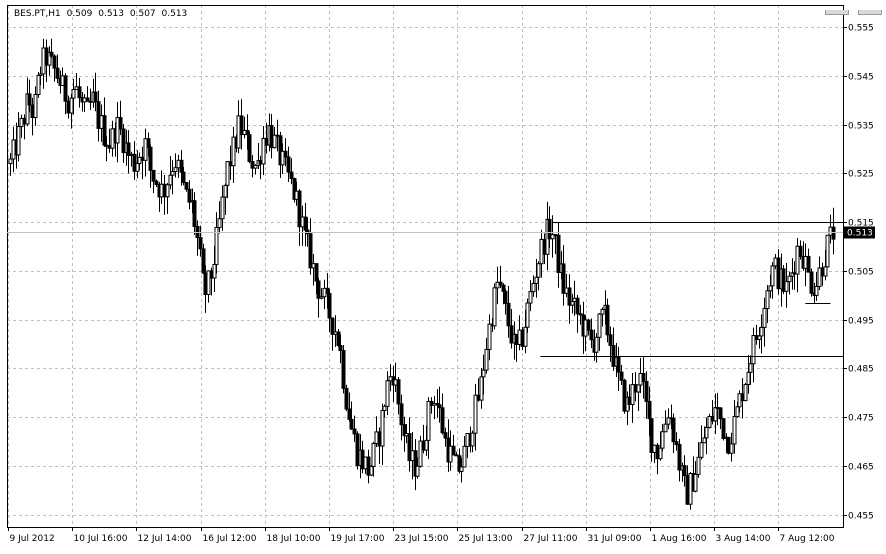  What do you see at coordinates (743, 539) in the screenshot?
I see `x-tick-label: 3 Aug 14:00` at bounding box center [743, 539].